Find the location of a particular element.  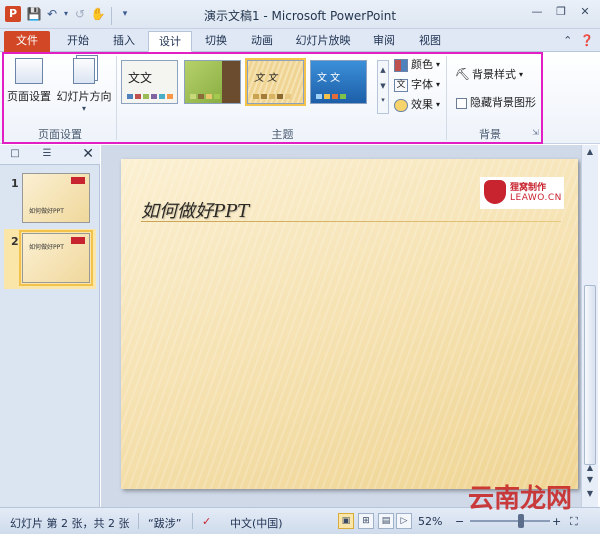

hide-background-graphics: 隐藏背景图形 is located at coordinates (496, 103).